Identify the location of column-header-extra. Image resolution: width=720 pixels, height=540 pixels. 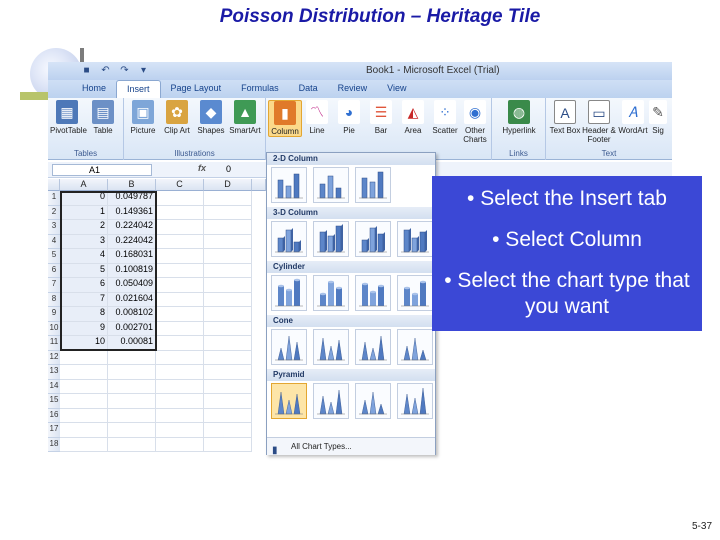
(259, 185).